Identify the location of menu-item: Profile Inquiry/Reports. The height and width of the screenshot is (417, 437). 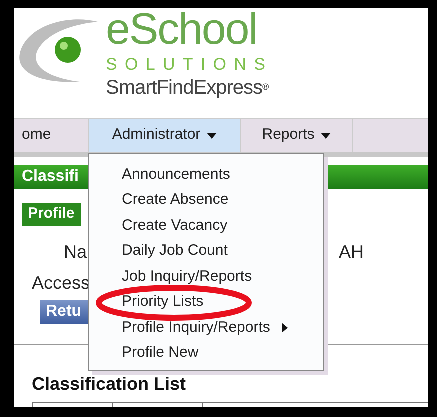
(206, 327).